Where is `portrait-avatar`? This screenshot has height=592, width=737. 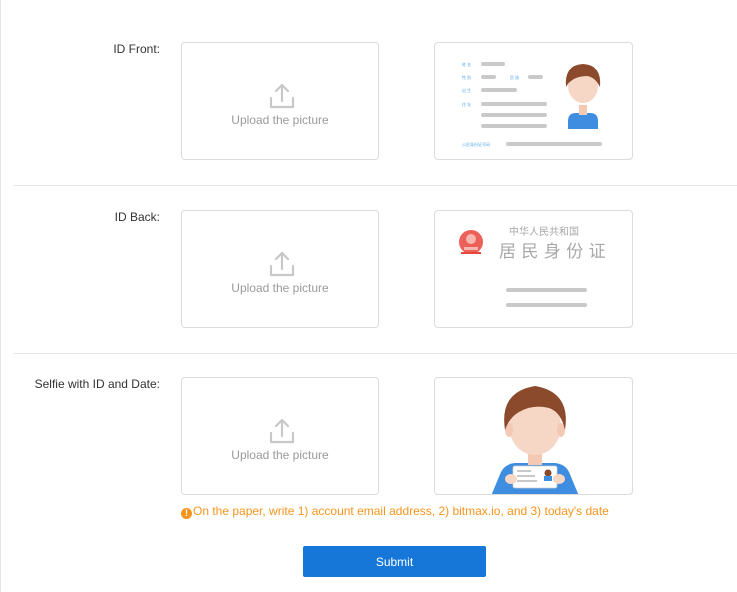
portrait-avatar is located at coordinates (583, 96).